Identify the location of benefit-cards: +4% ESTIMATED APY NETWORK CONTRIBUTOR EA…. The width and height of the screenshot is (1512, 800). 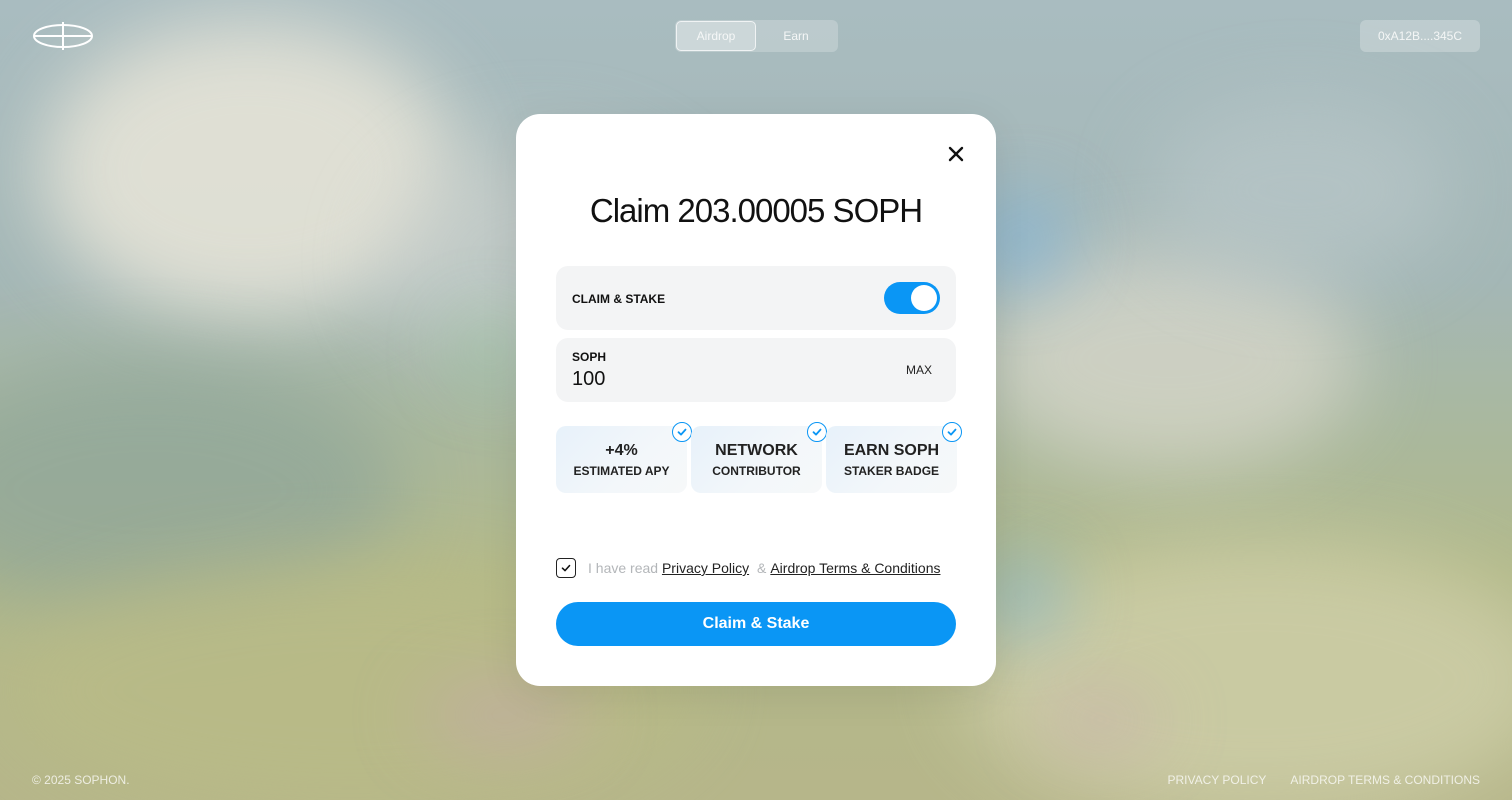
(759, 458).